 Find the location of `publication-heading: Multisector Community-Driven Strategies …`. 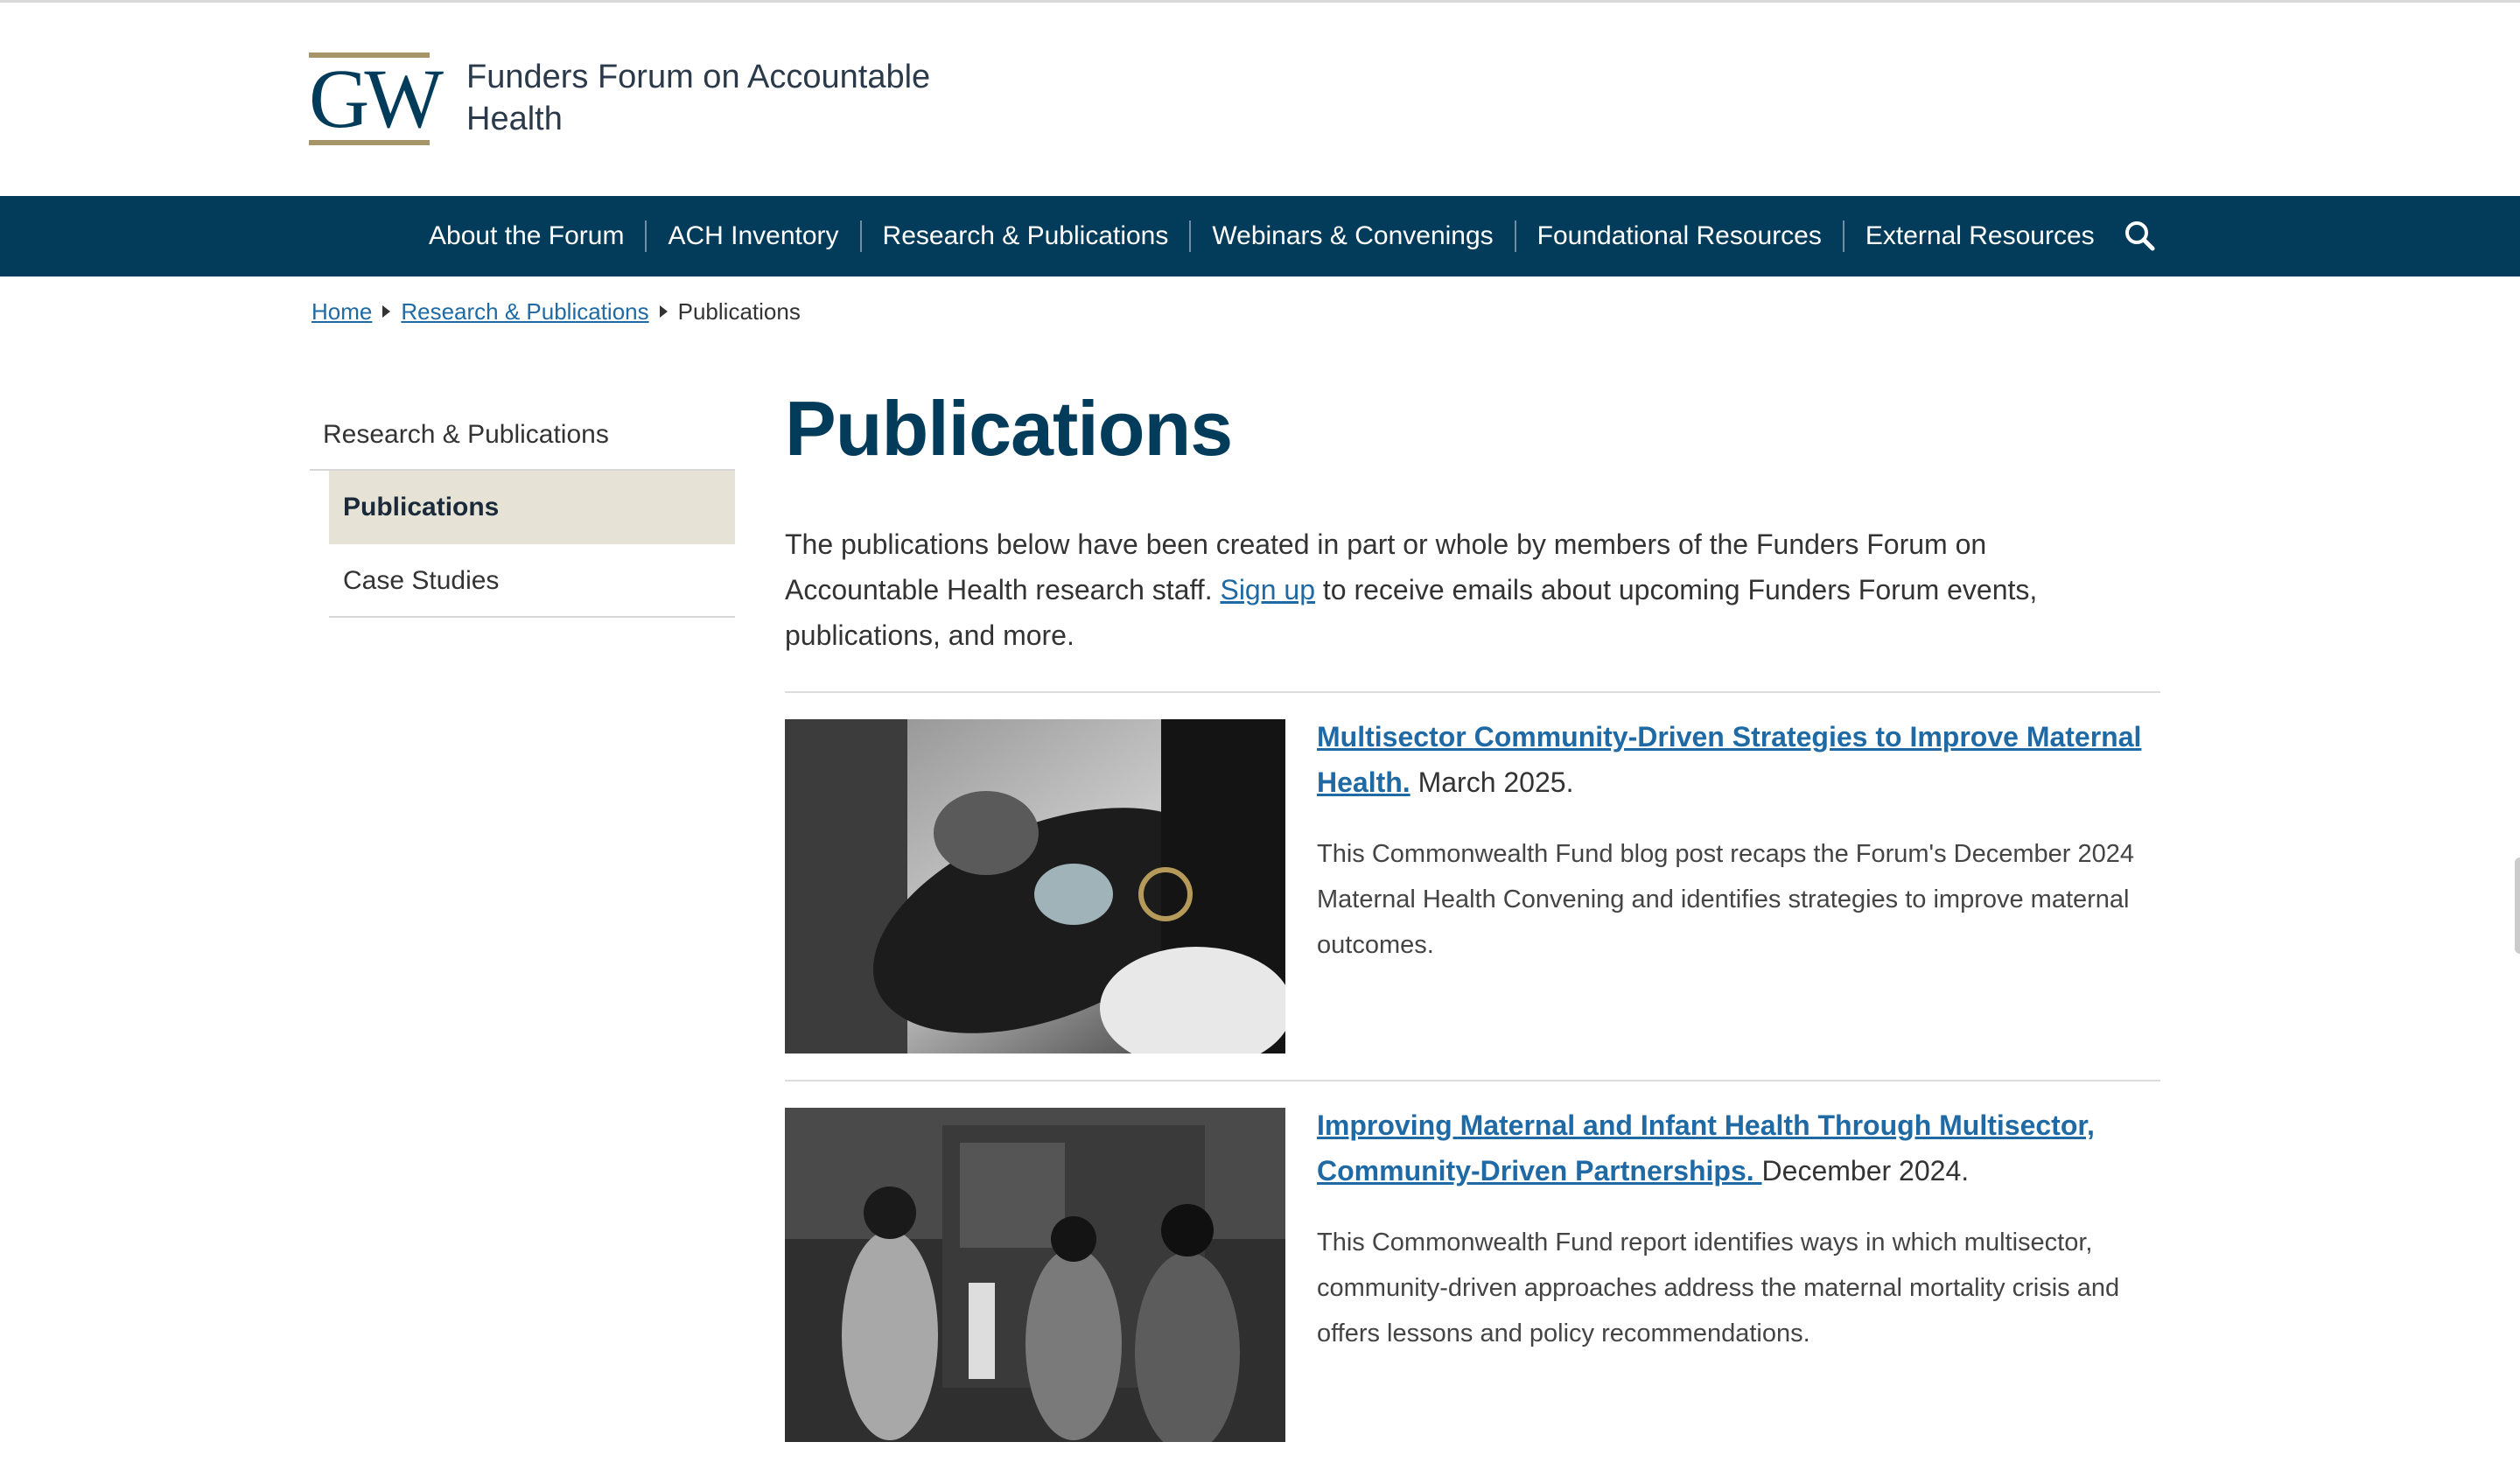

publication-heading: Multisector Community-Driven Strategies … is located at coordinates (1737, 759).